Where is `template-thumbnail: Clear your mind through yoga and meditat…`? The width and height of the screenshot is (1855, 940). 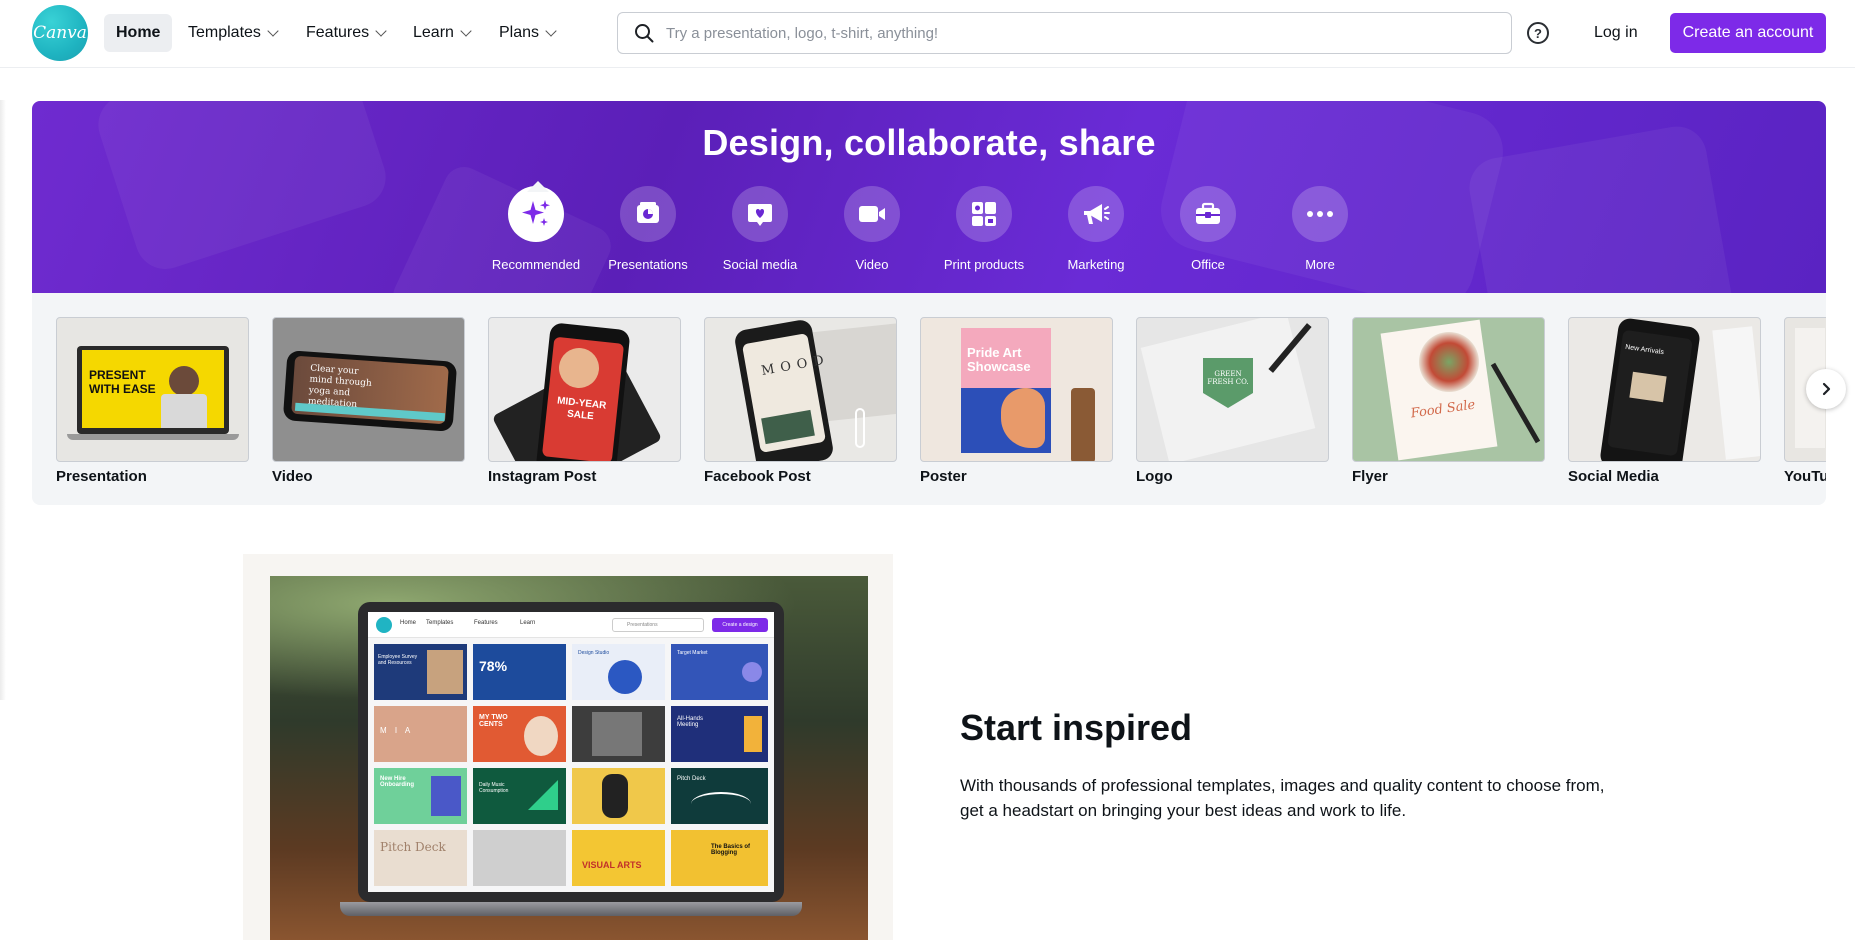
template-thumbnail: Clear your mind through yoga and meditat… is located at coordinates (368, 389).